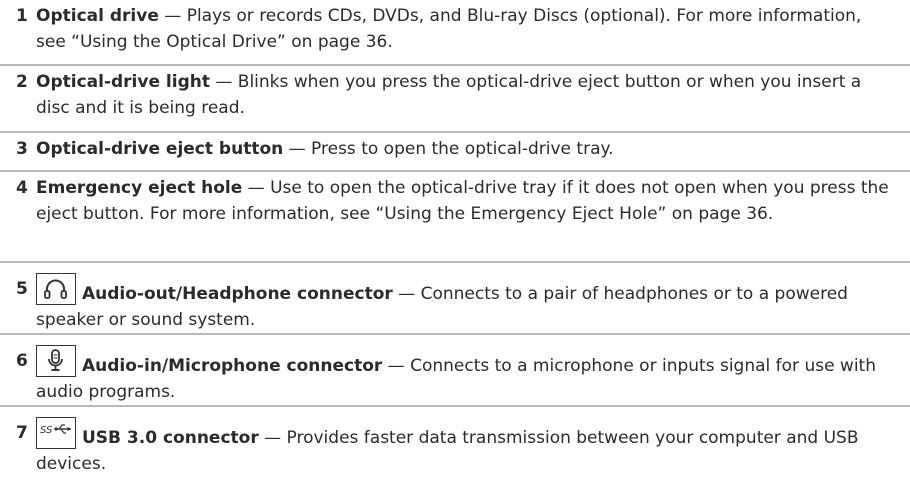  What do you see at coordinates (170, 438) in the screenshot?
I see `item-title: USB 3.0 connector` at bounding box center [170, 438].